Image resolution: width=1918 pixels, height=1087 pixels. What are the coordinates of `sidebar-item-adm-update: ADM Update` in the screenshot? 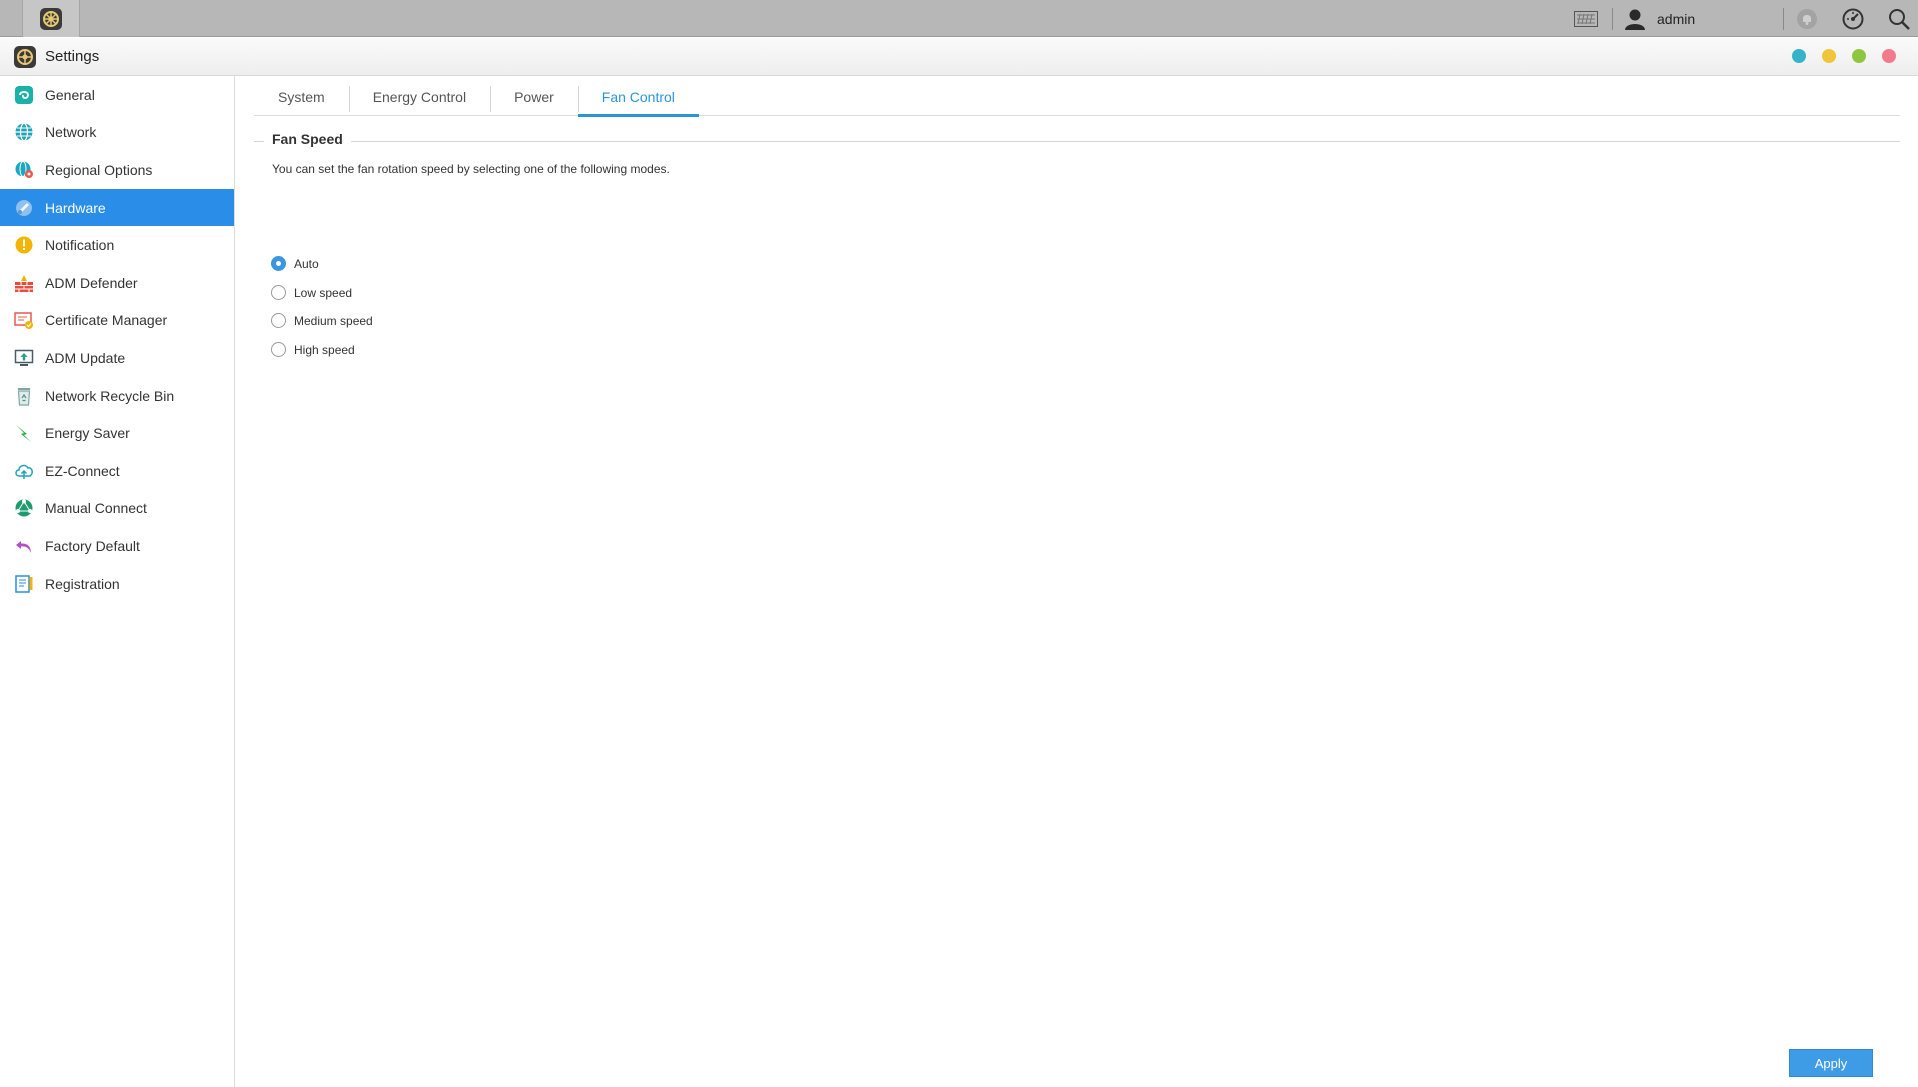 It's located at (117, 358).